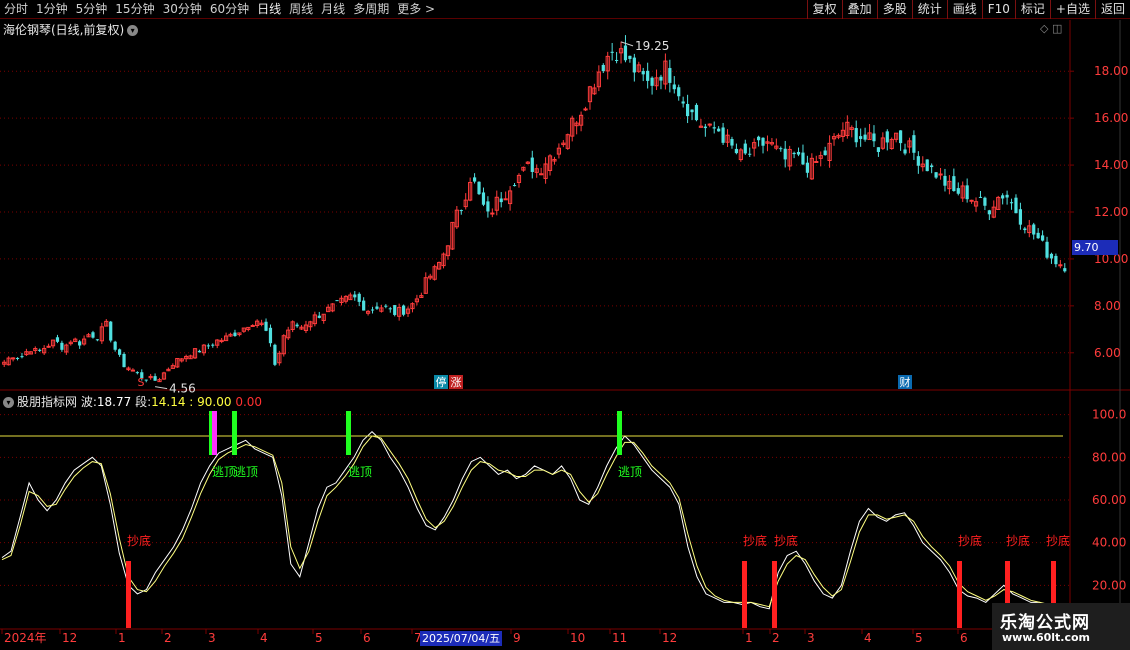 This screenshot has height=650, width=1130. What do you see at coordinates (191, 402) in the screenshot?
I see `duan-value: 14.14 : 90.00` at bounding box center [191, 402].